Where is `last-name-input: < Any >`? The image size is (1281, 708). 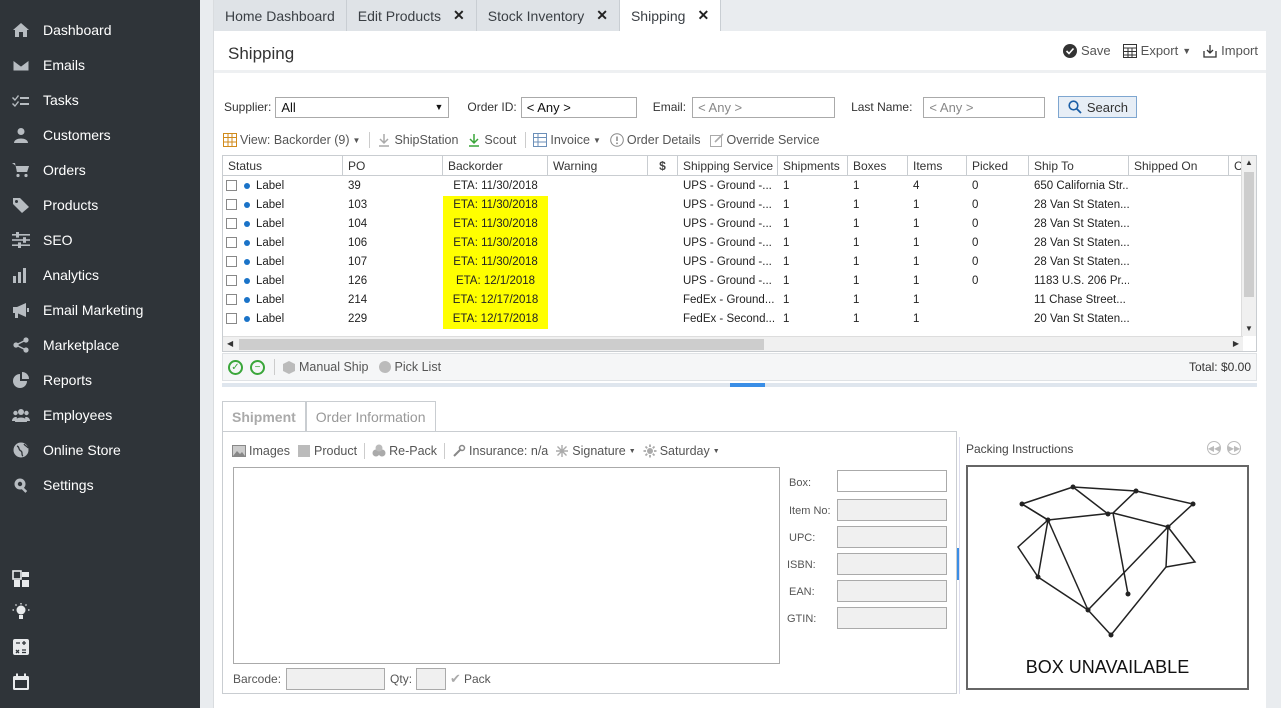
last-name-input: < Any > is located at coordinates (984, 107).